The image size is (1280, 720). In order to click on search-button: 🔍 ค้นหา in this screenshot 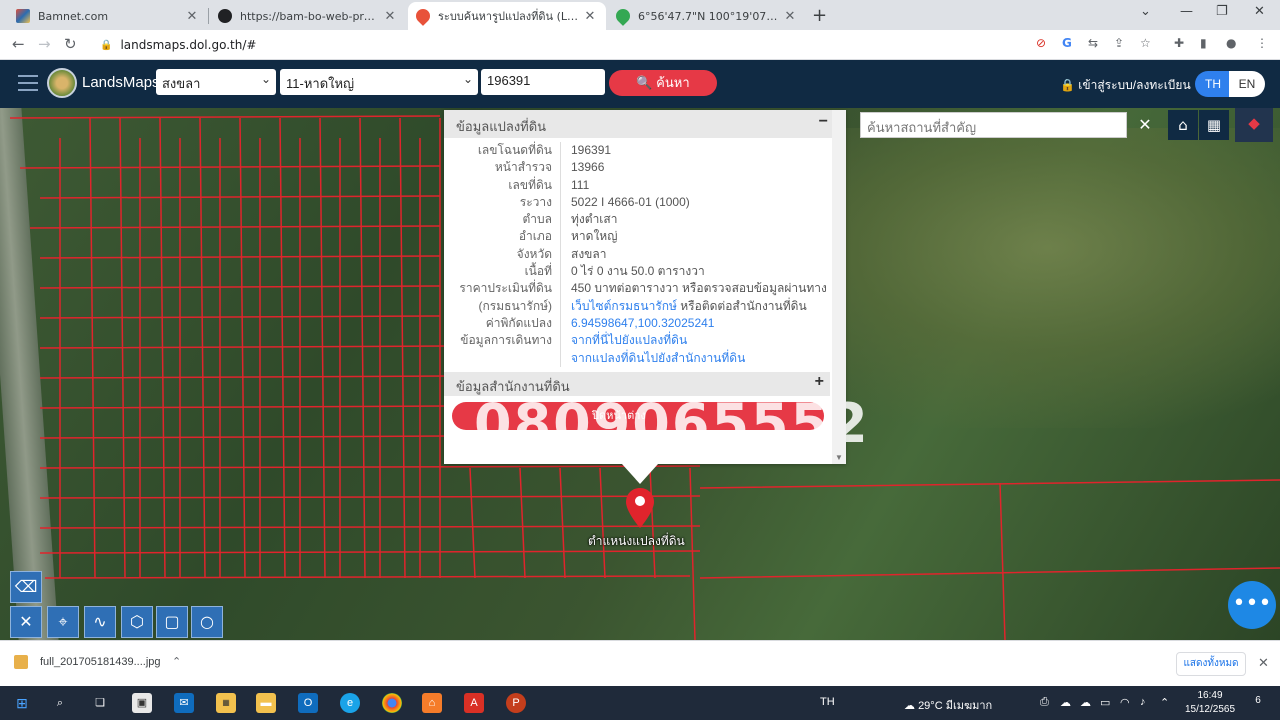, I will do `click(663, 83)`.